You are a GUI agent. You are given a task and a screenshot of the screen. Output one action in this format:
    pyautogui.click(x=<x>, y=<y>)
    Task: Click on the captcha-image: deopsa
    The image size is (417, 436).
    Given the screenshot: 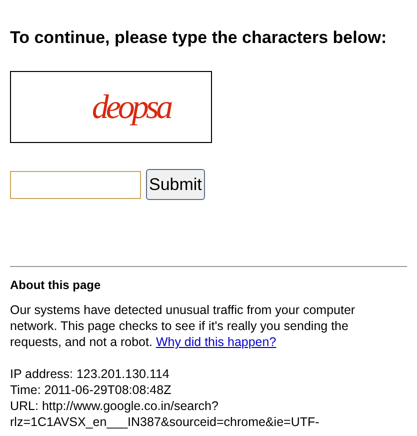 What is the action you would take?
    pyautogui.click(x=111, y=107)
    